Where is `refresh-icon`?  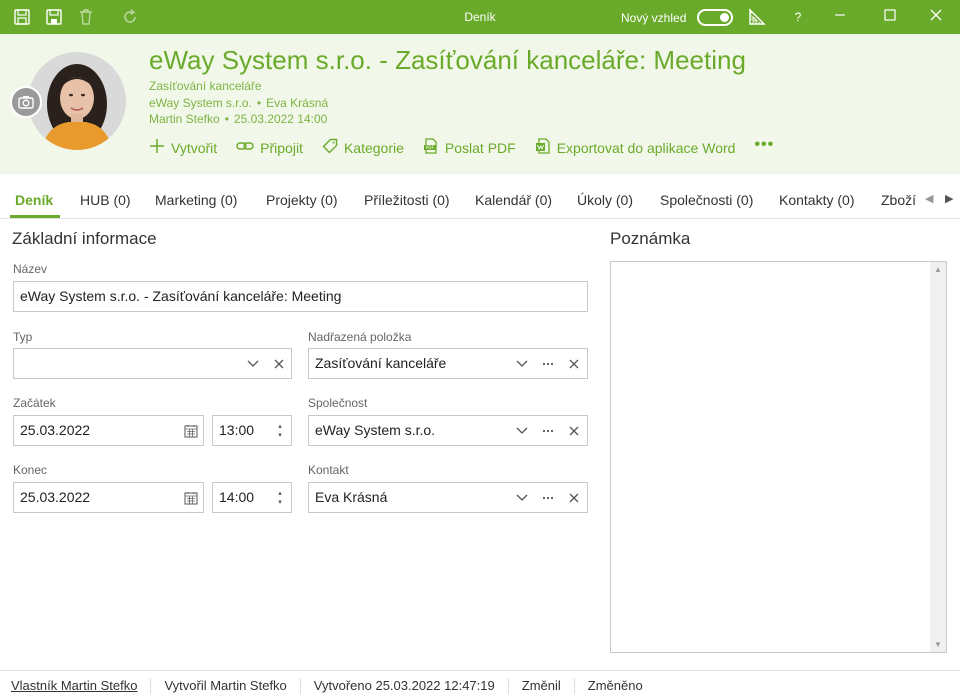 refresh-icon is located at coordinates (130, 17).